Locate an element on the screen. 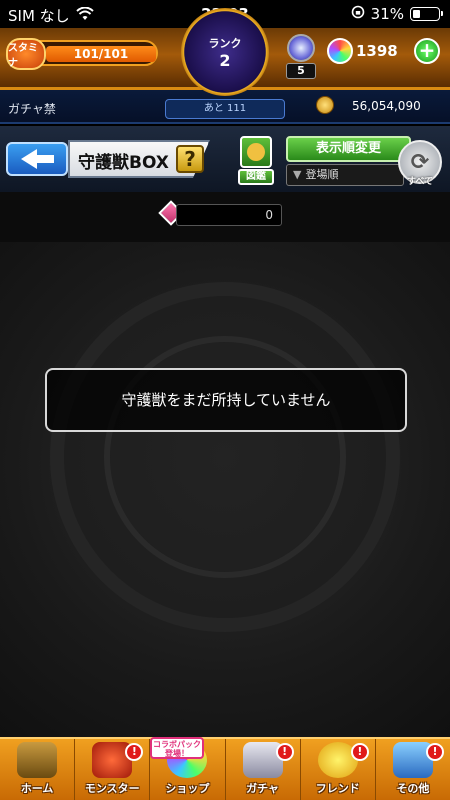  collab-pack-tag: コラボパック 登場！ is located at coordinates (177, 748).